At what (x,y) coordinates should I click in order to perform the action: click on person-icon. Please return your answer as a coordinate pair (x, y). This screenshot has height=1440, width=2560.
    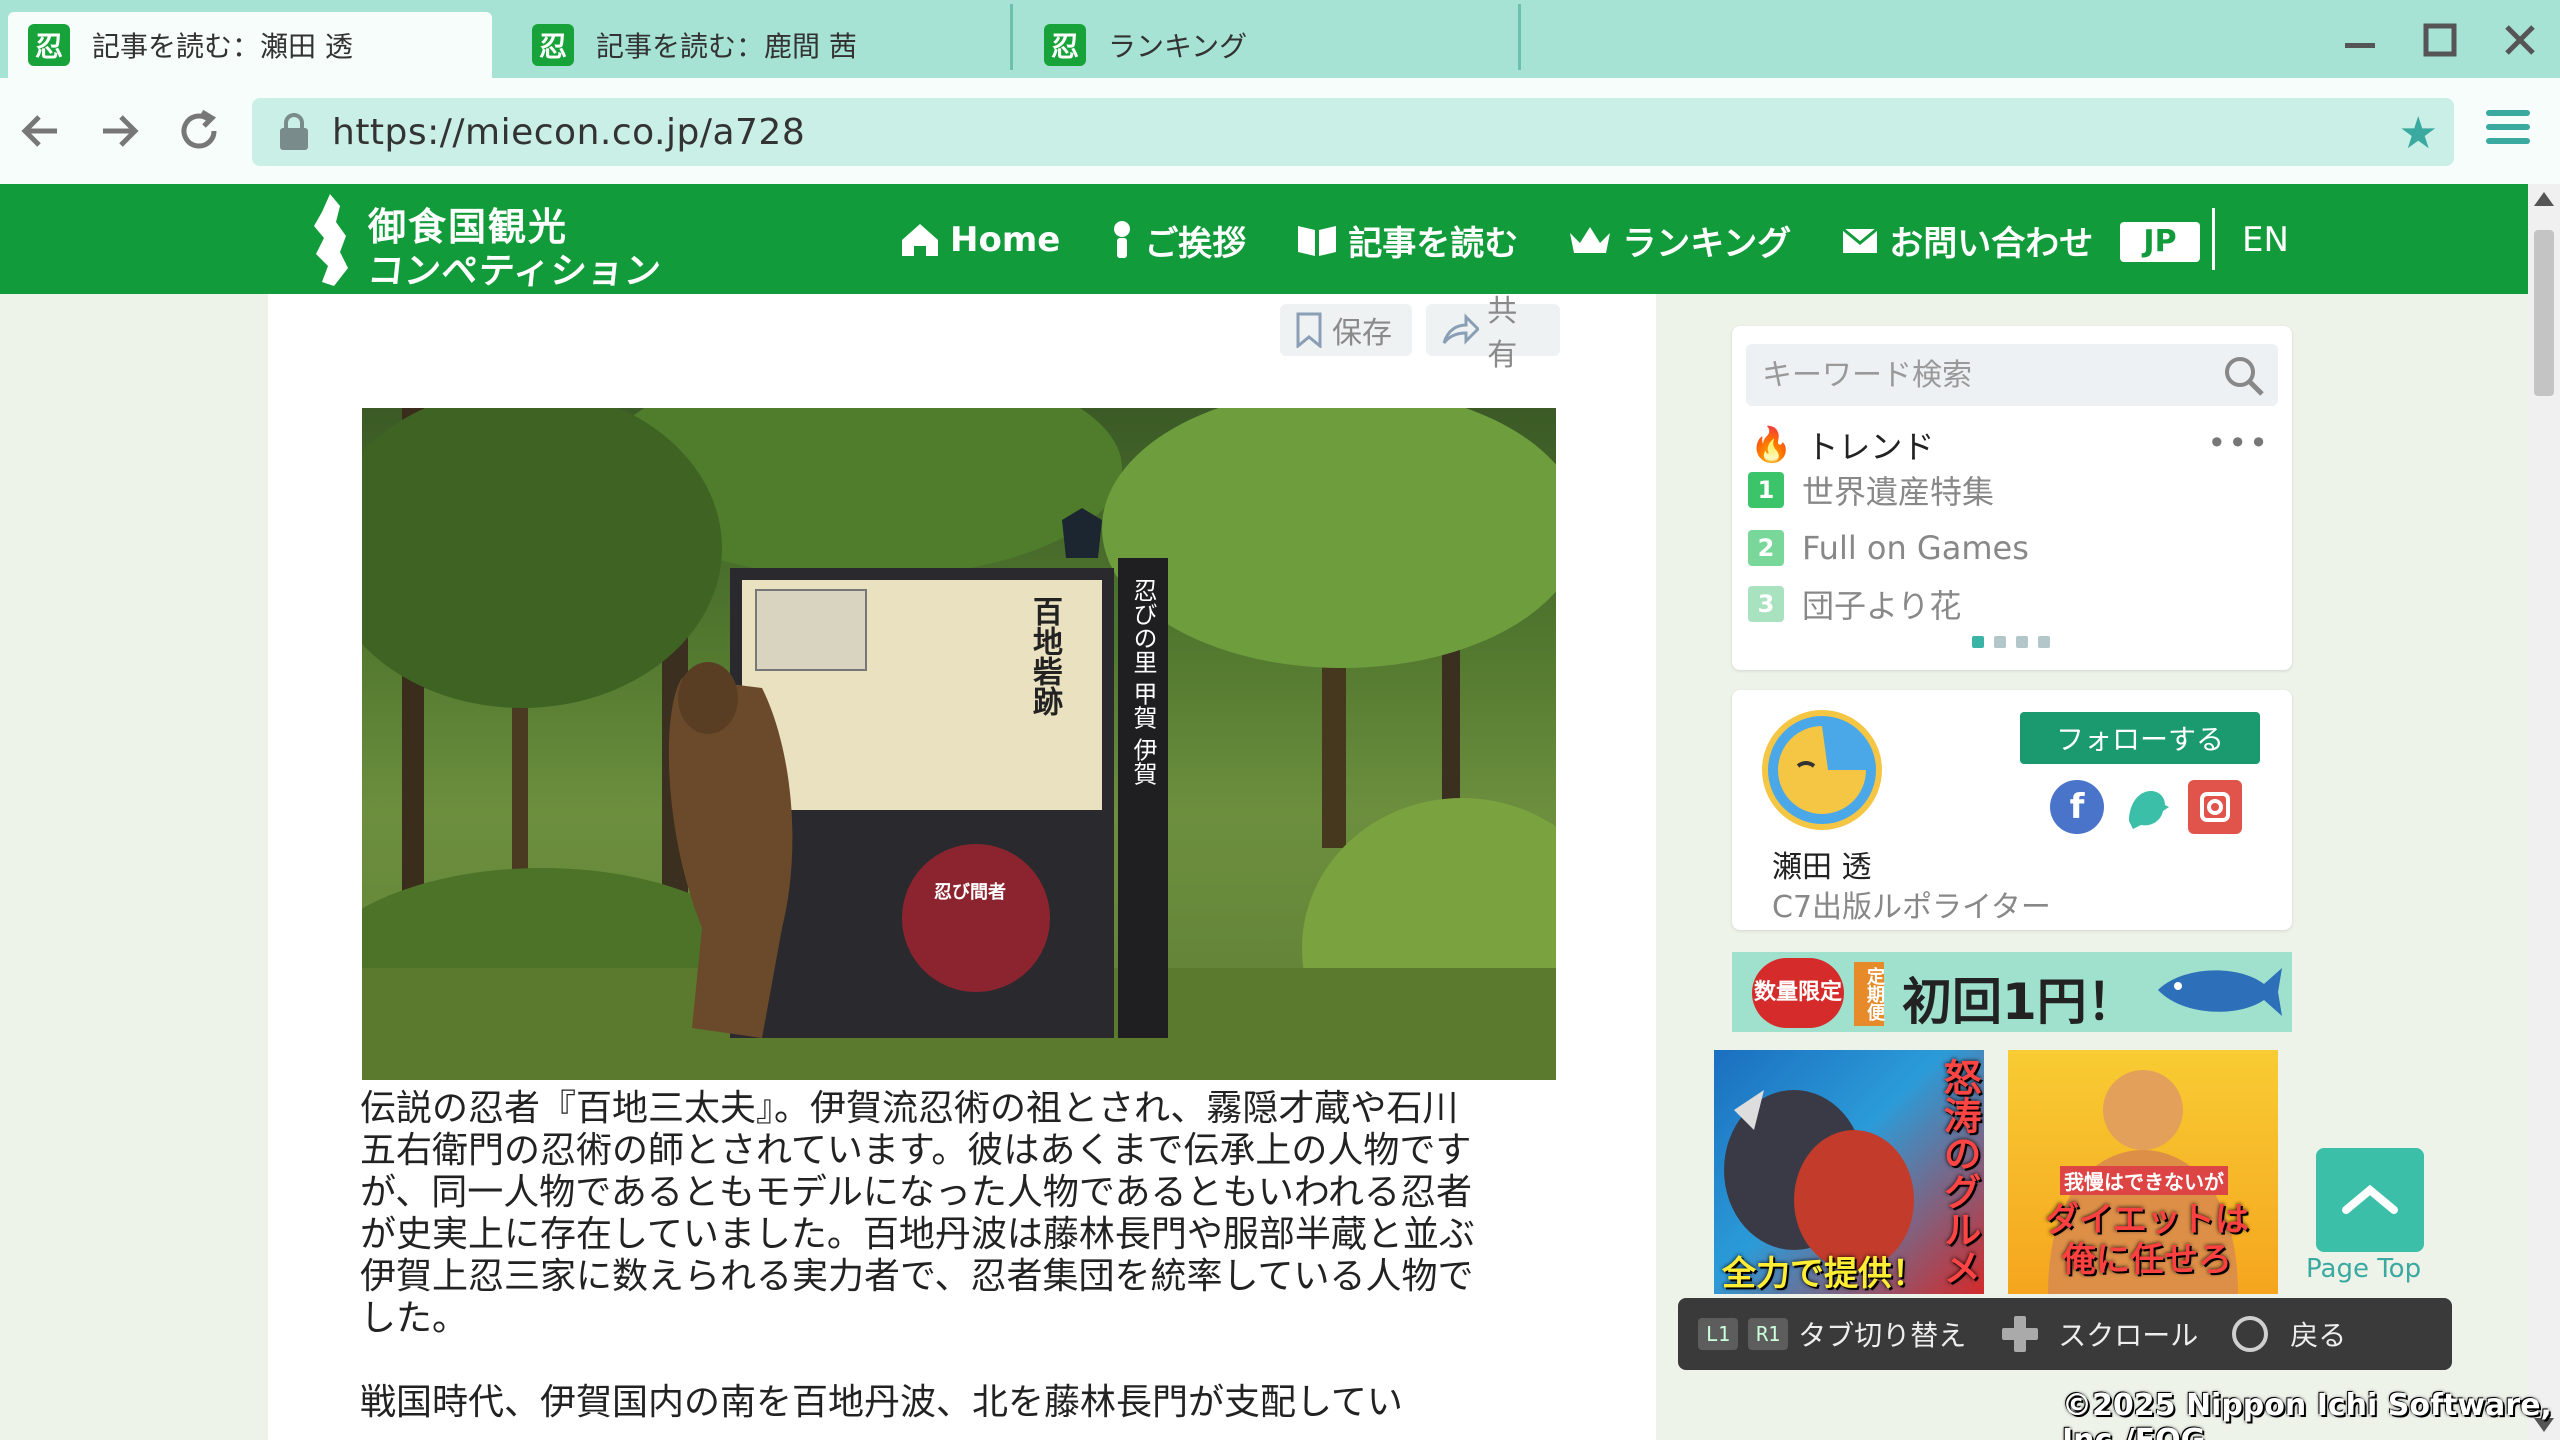
    Looking at the image, I should click on (1122, 239).